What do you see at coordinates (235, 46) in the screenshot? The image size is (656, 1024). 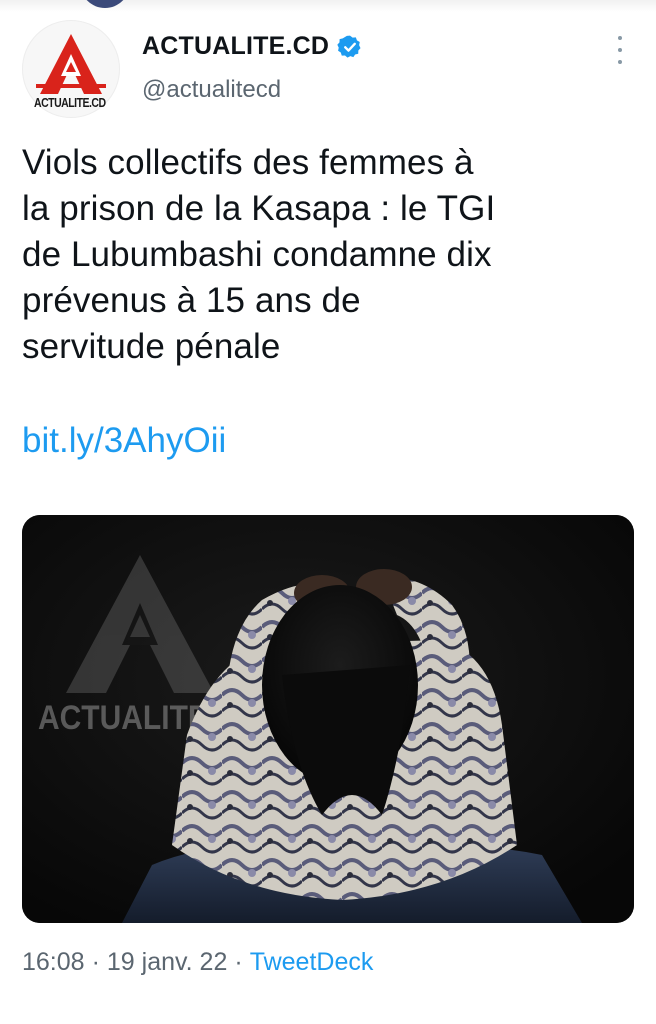 I see `display-name: ACTUALITE.CD` at bounding box center [235, 46].